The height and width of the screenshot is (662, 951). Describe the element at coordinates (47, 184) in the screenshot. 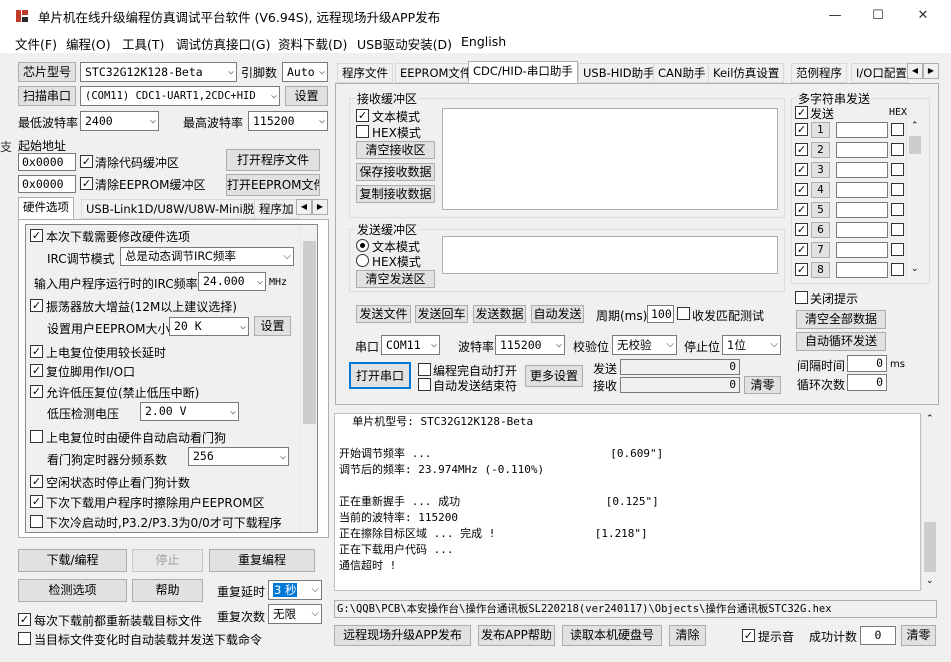

I see `eeprom-address-input: 0x0000` at that location.